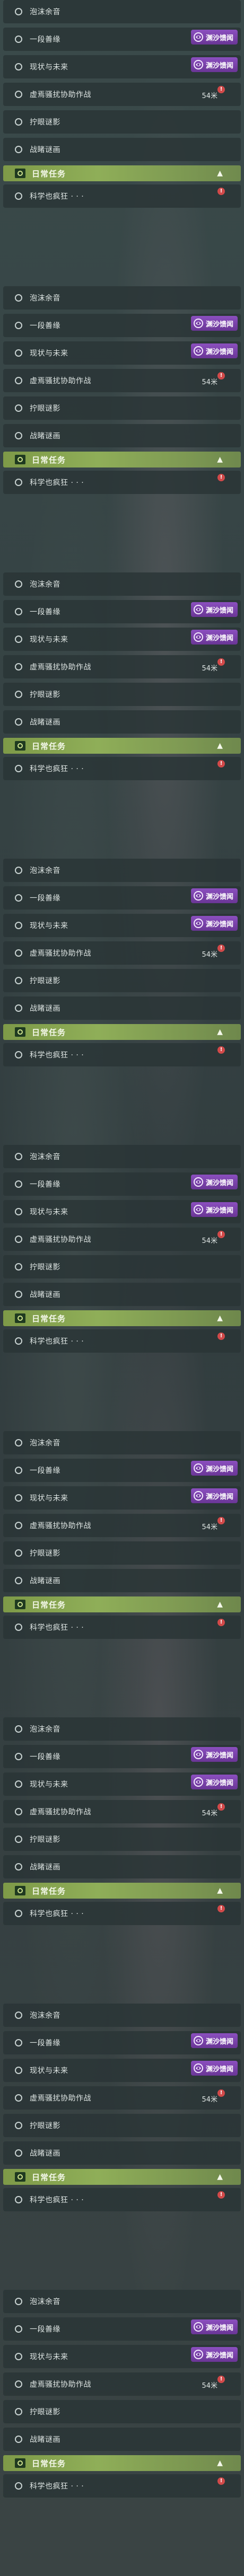 The height and width of the screenshot is (2576, 244). I want to click on quest-title: 现状与未来, so click(49, 1212).